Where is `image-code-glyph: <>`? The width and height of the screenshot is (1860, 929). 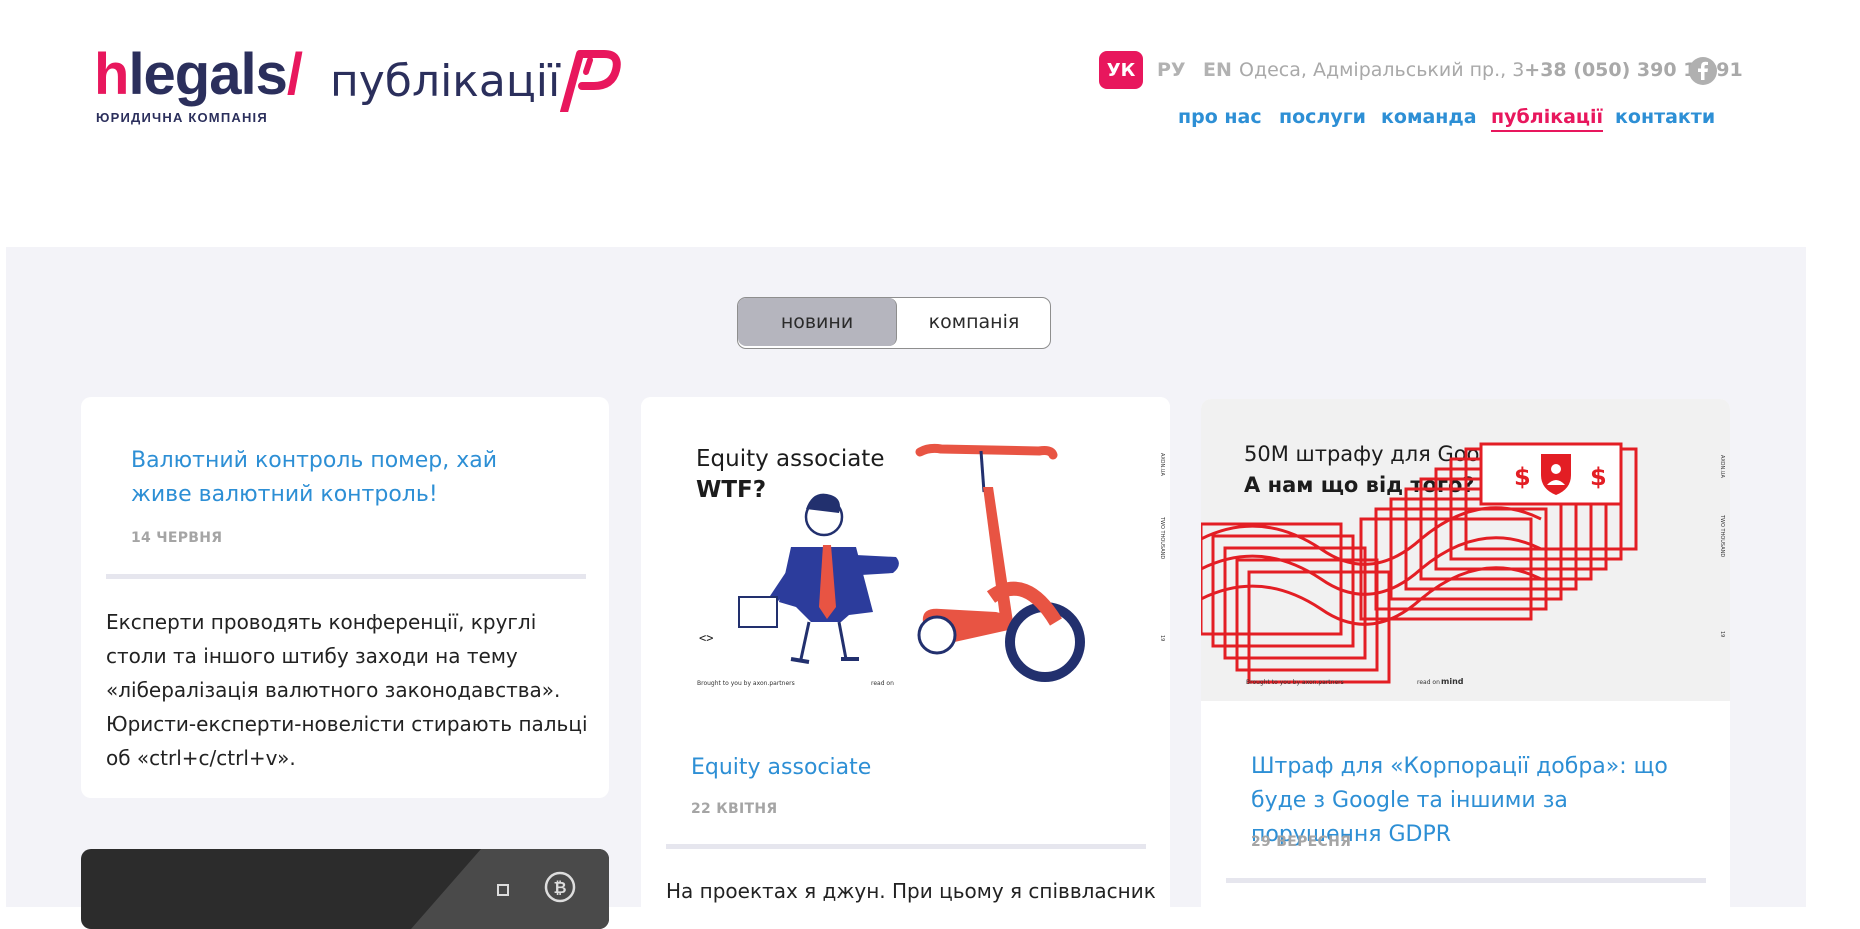
image-code-glyph: <> is located at coordinates (706, 638).